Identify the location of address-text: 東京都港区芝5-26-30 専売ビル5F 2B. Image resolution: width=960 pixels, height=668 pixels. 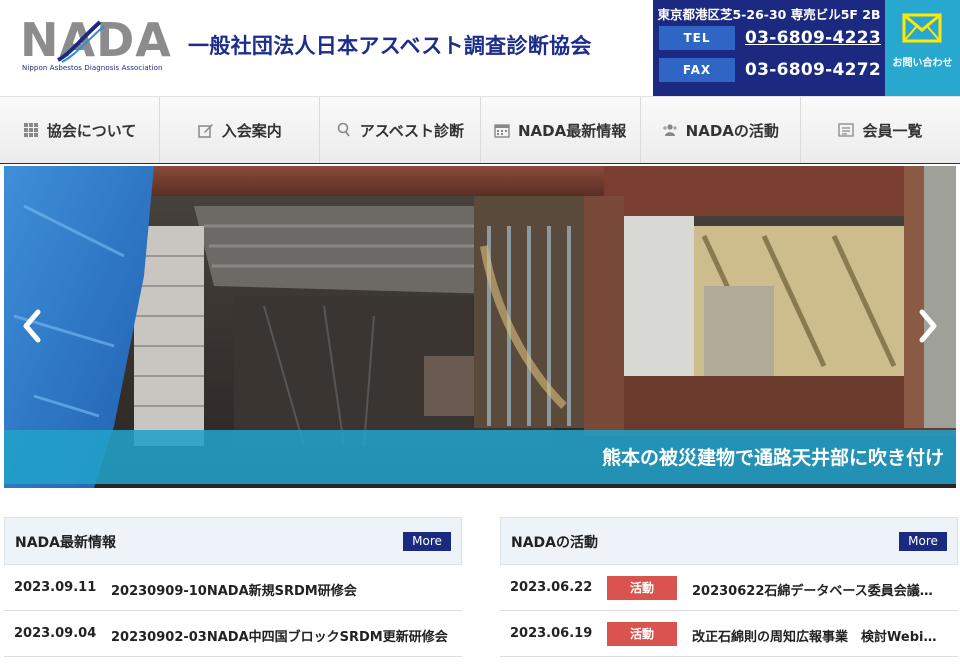
(769, 14).